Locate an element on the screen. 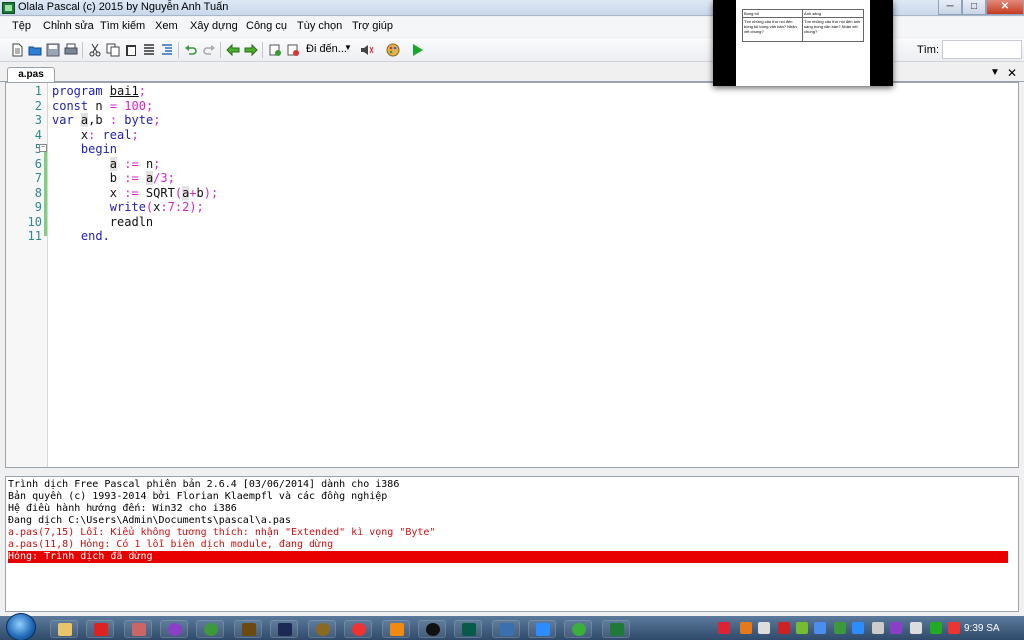 The height and width of the screenshot is (640, 1024). youtube-taskbar-icon is located at coordinates (100, 629).